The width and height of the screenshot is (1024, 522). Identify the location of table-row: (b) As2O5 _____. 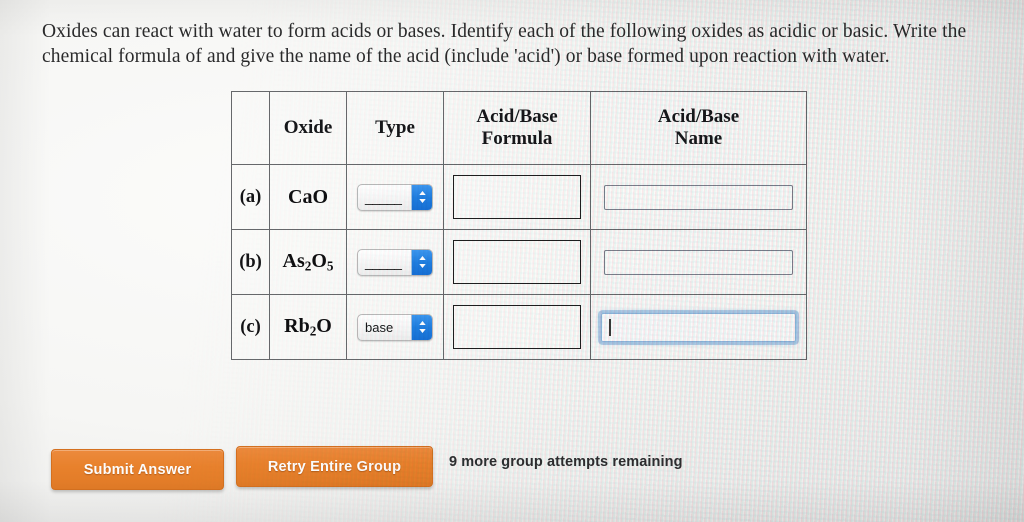
(519, 262).